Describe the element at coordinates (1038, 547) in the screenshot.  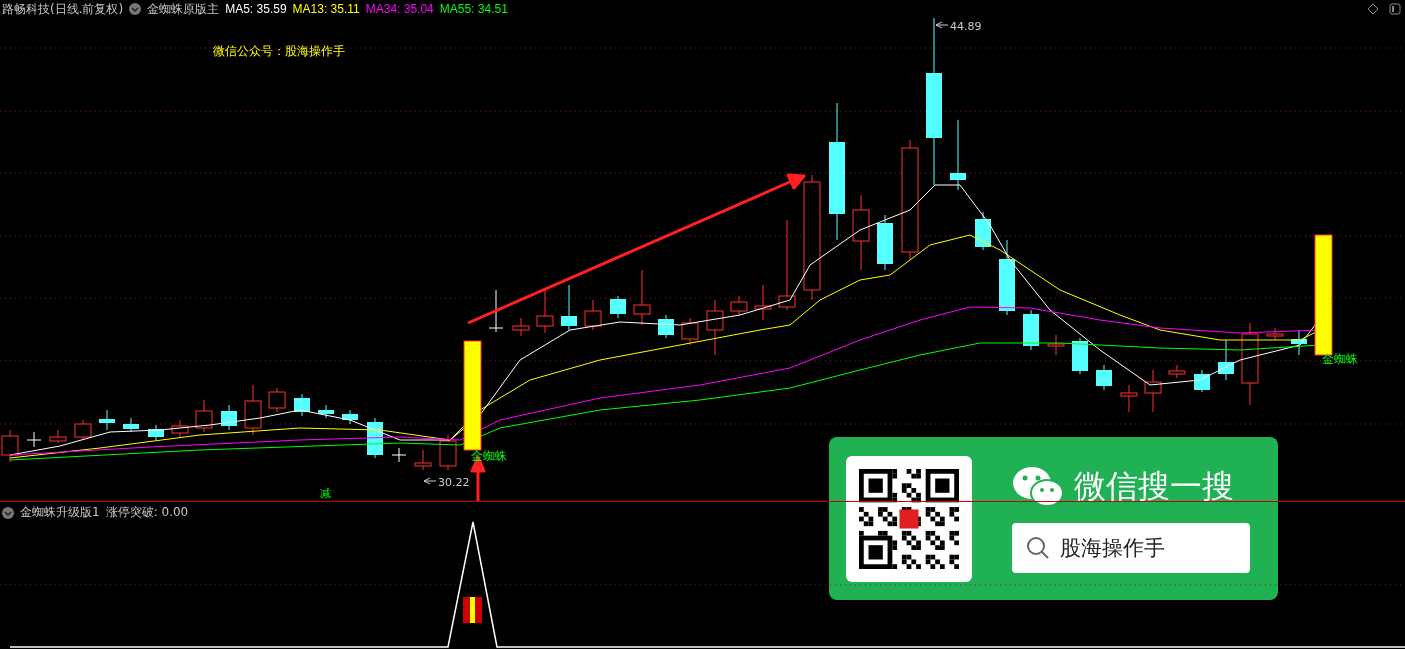
I see `search-icon` at that location.